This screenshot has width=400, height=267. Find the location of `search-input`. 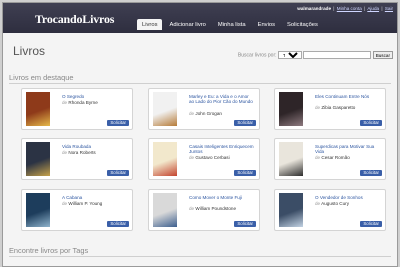

search-input is located at coordinates (337, 55).